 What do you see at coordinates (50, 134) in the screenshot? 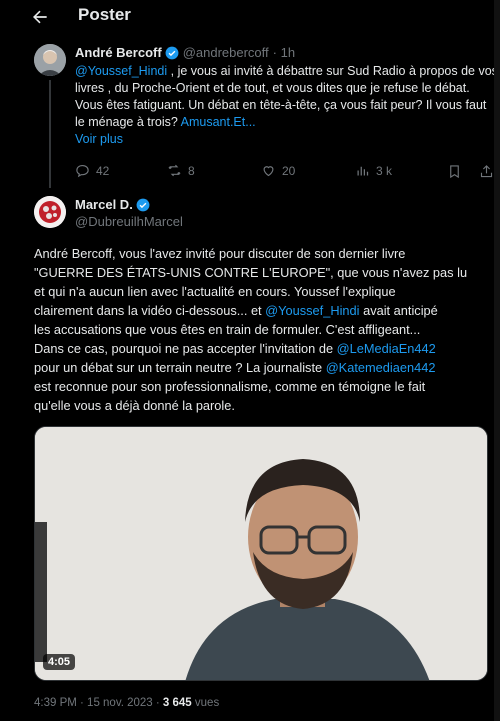
I see `thread-line` at bounding box center [50, 134].